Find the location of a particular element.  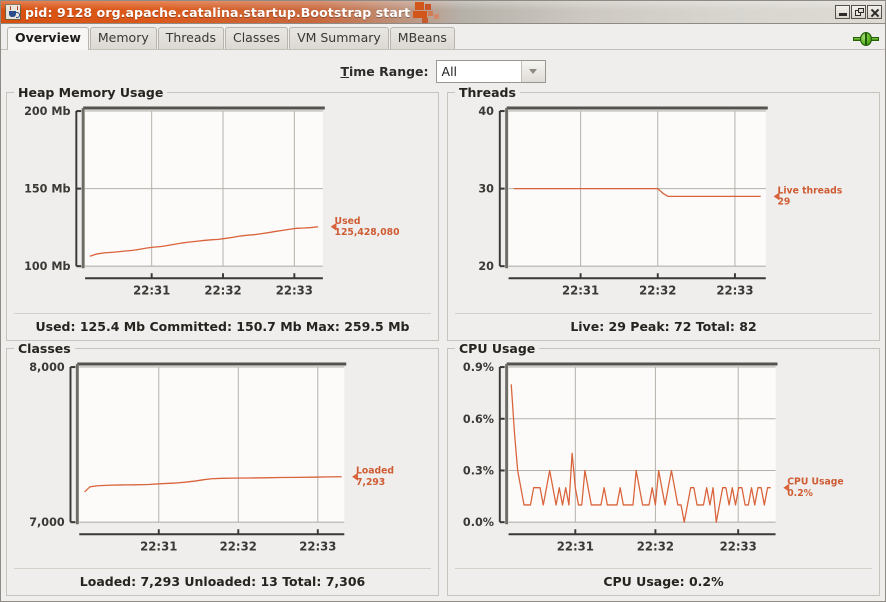

svg-text: Live threads is located at coordinates (810, 190).